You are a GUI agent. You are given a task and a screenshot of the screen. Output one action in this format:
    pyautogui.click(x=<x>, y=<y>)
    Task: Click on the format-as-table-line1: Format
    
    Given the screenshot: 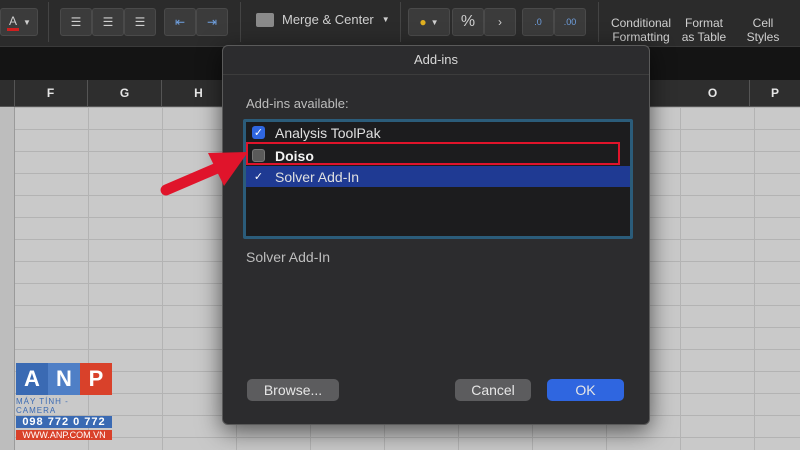 What is the action you would take?
    pyautogui.click(x=703, y=23)
    